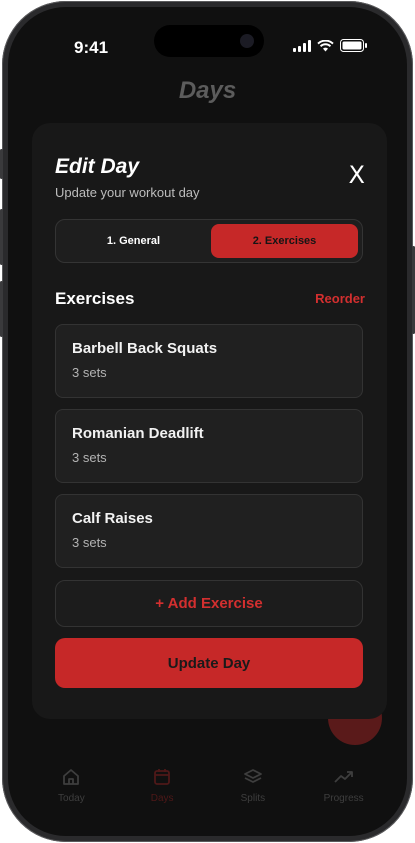 The width and height of the screenshot is (415, 843). What do you see at coordinates (209, 361) in the screenshot?
I see `exercise-card: Barbell Back Squats 3 sets` at bounding box center [209, 361].